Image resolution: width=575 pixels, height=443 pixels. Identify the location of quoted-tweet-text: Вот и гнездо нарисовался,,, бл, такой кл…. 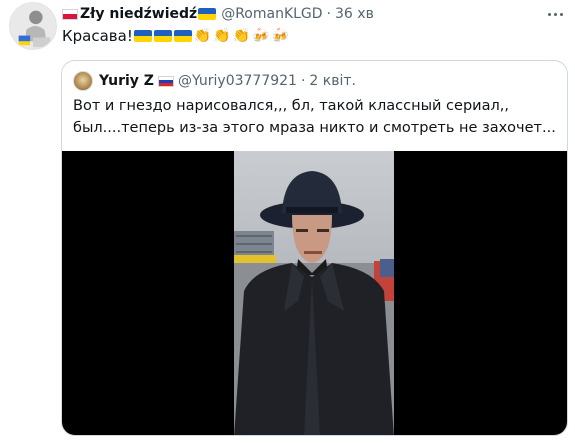
(314, 117).